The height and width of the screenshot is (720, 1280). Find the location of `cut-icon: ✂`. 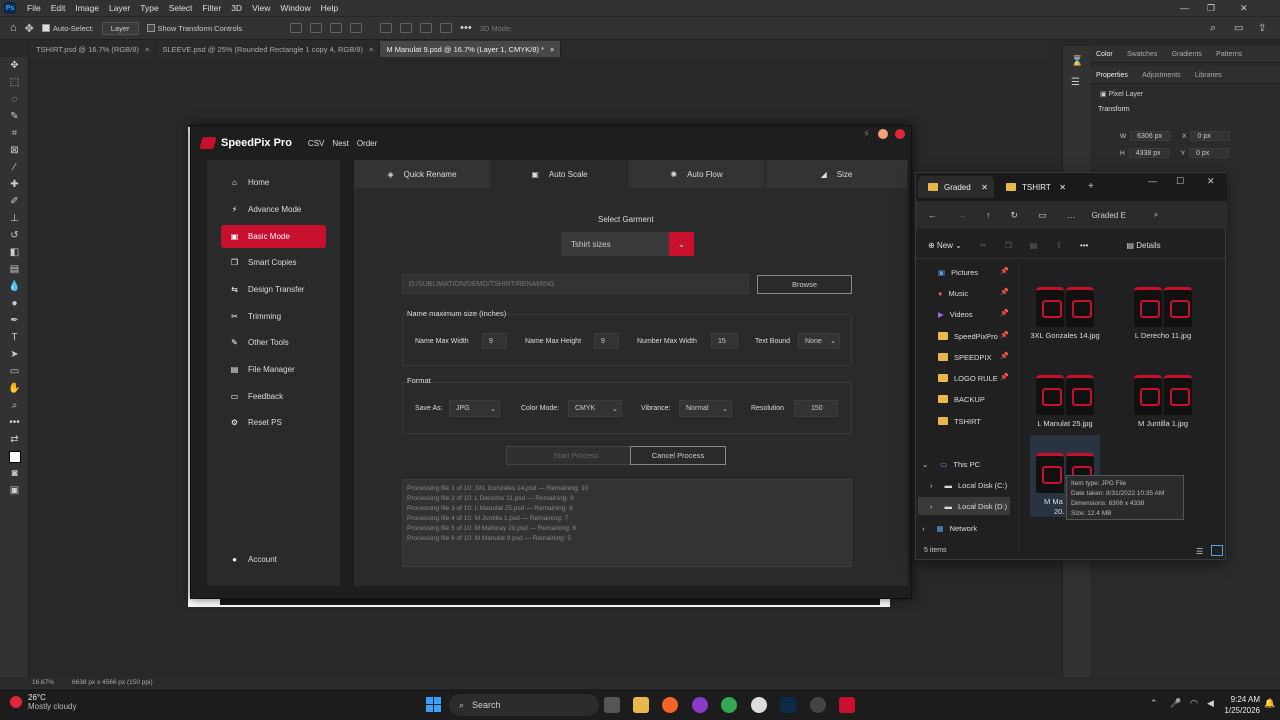

cut-icon: ✂ is located at coordinates (983, 245).